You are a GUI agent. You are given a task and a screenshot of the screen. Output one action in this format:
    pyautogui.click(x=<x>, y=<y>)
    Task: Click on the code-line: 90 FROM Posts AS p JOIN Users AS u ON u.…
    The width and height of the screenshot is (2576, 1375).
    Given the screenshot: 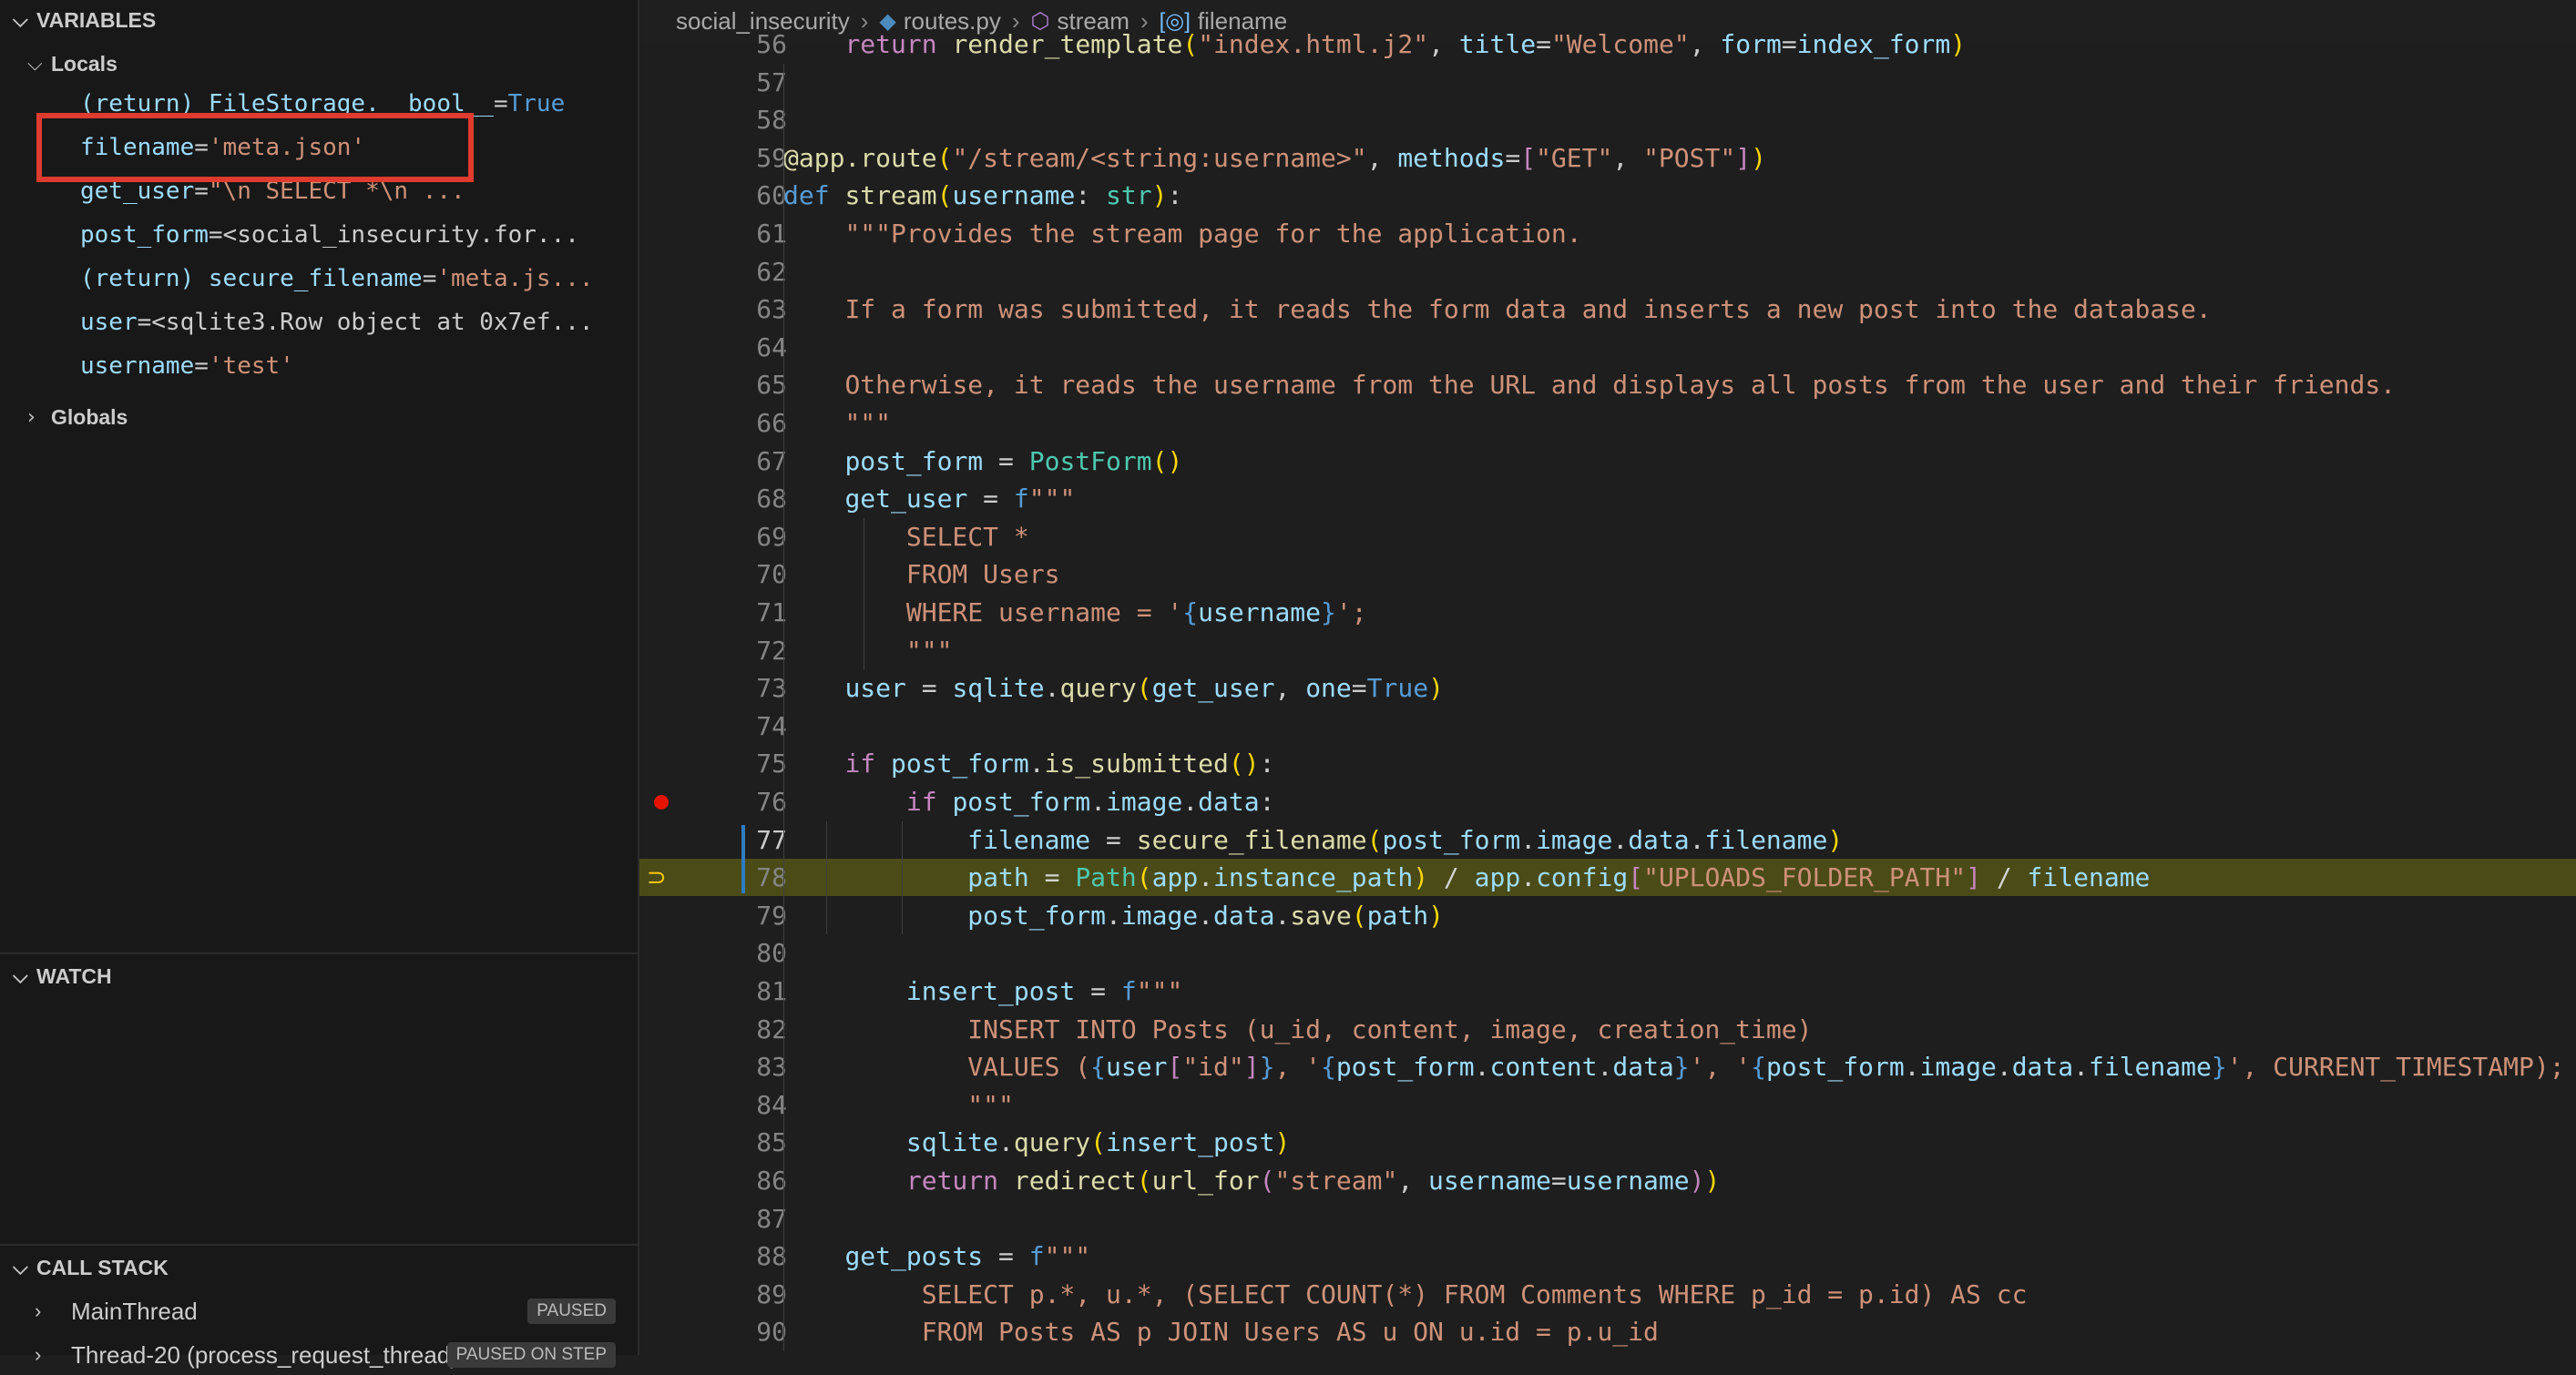 What is the action you would take?
    pyautogui.click(x=1607, y=1331)
    